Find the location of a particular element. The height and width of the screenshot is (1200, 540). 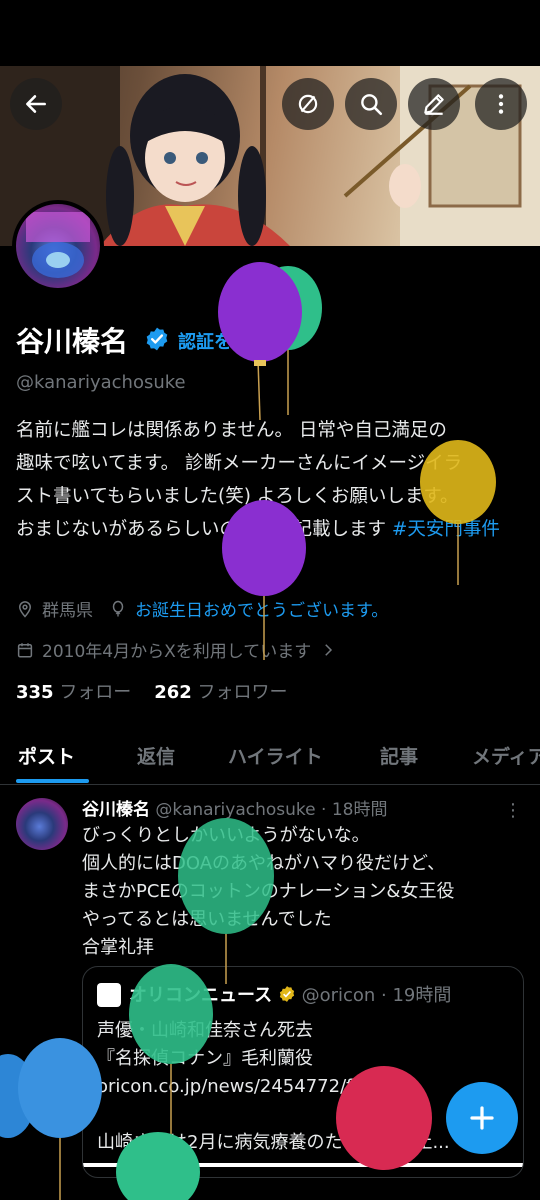

tab-highlights: ハイライト is located at coordinates (275, 755).